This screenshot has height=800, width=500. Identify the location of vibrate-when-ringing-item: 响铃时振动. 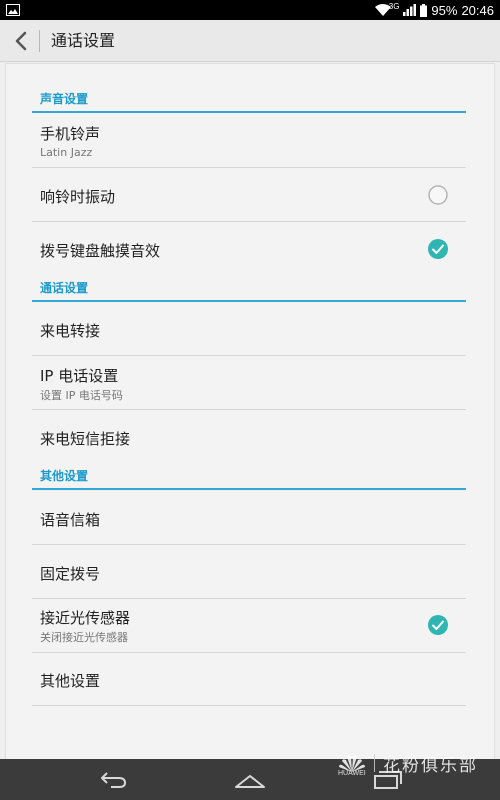
(249, 195).